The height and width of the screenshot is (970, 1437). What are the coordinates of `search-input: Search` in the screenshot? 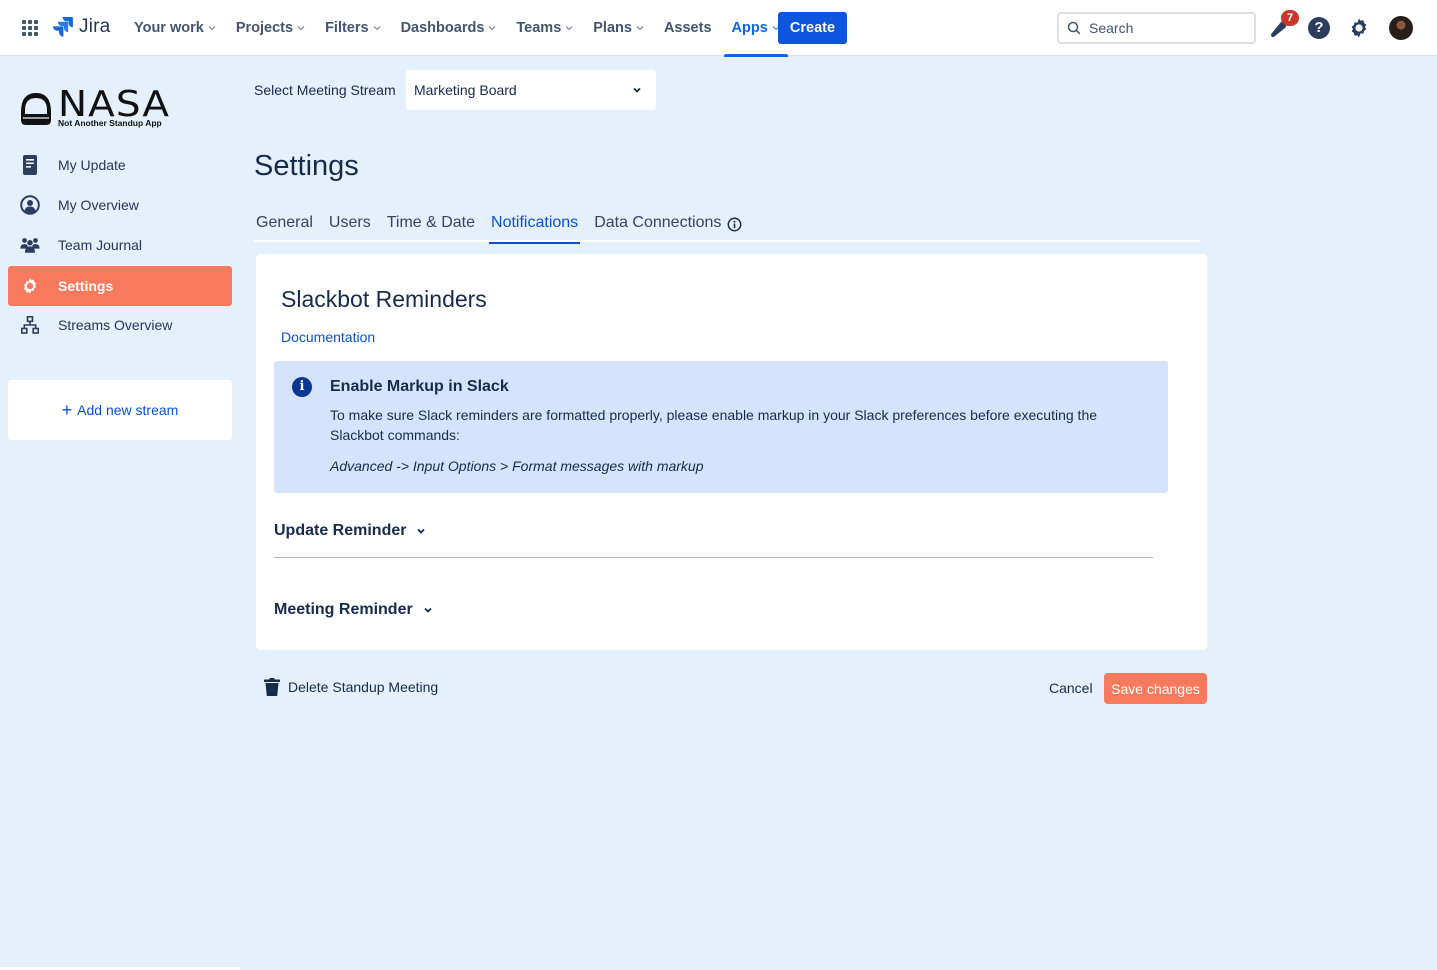 It's located at (1156, 28).